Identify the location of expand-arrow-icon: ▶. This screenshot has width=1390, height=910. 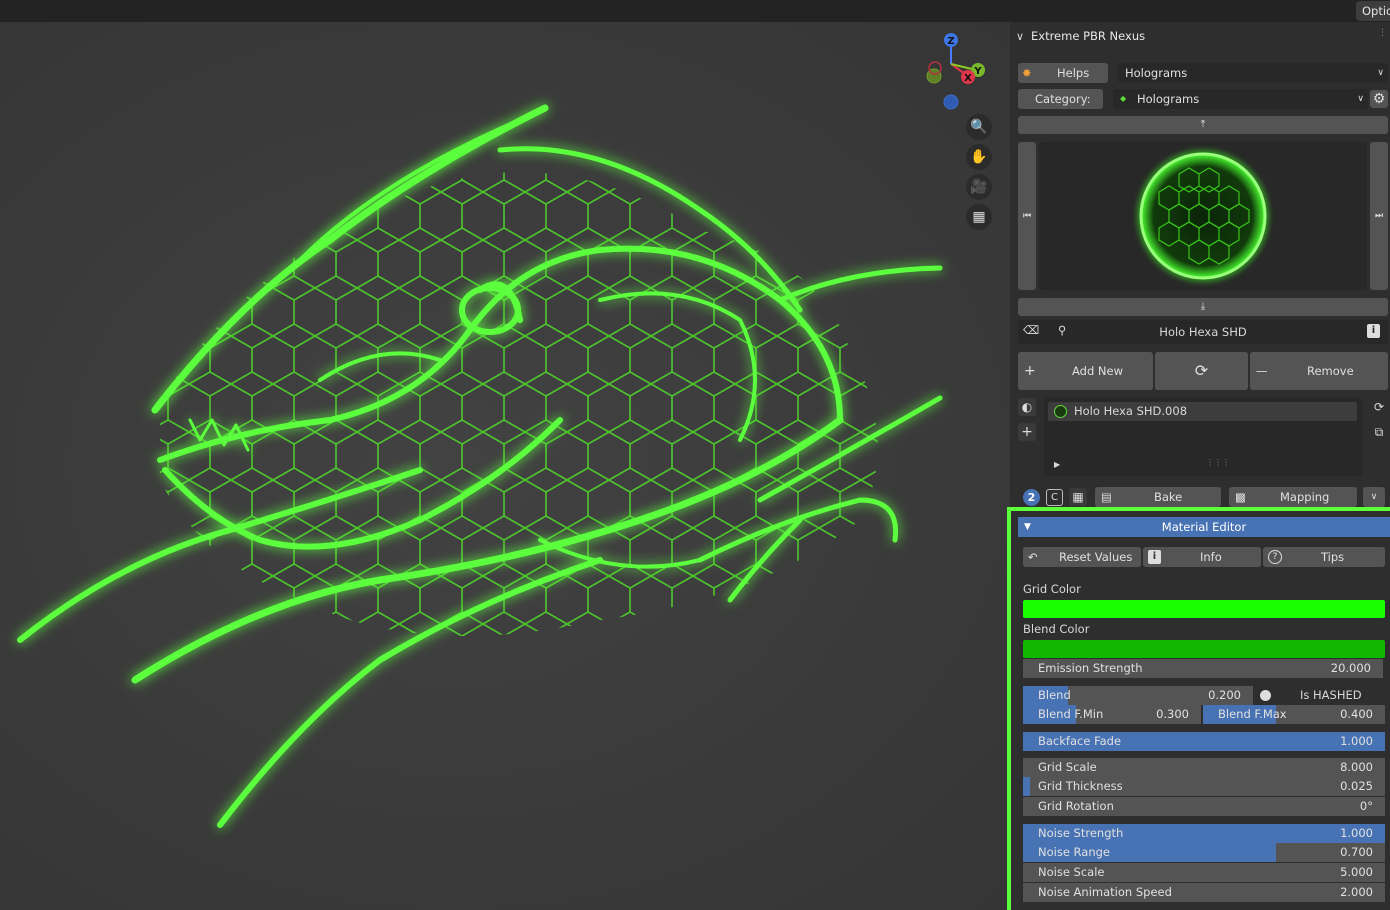
(1057, 464).